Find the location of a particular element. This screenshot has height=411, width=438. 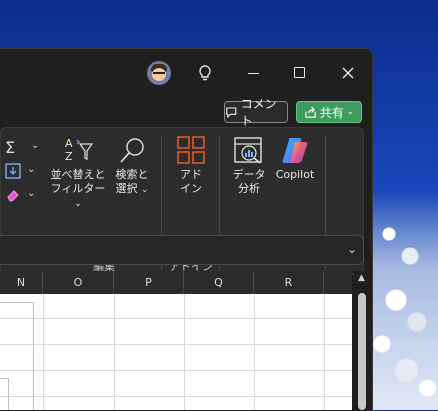

copilot-label: Copilot is located at coordinates (295, 174).